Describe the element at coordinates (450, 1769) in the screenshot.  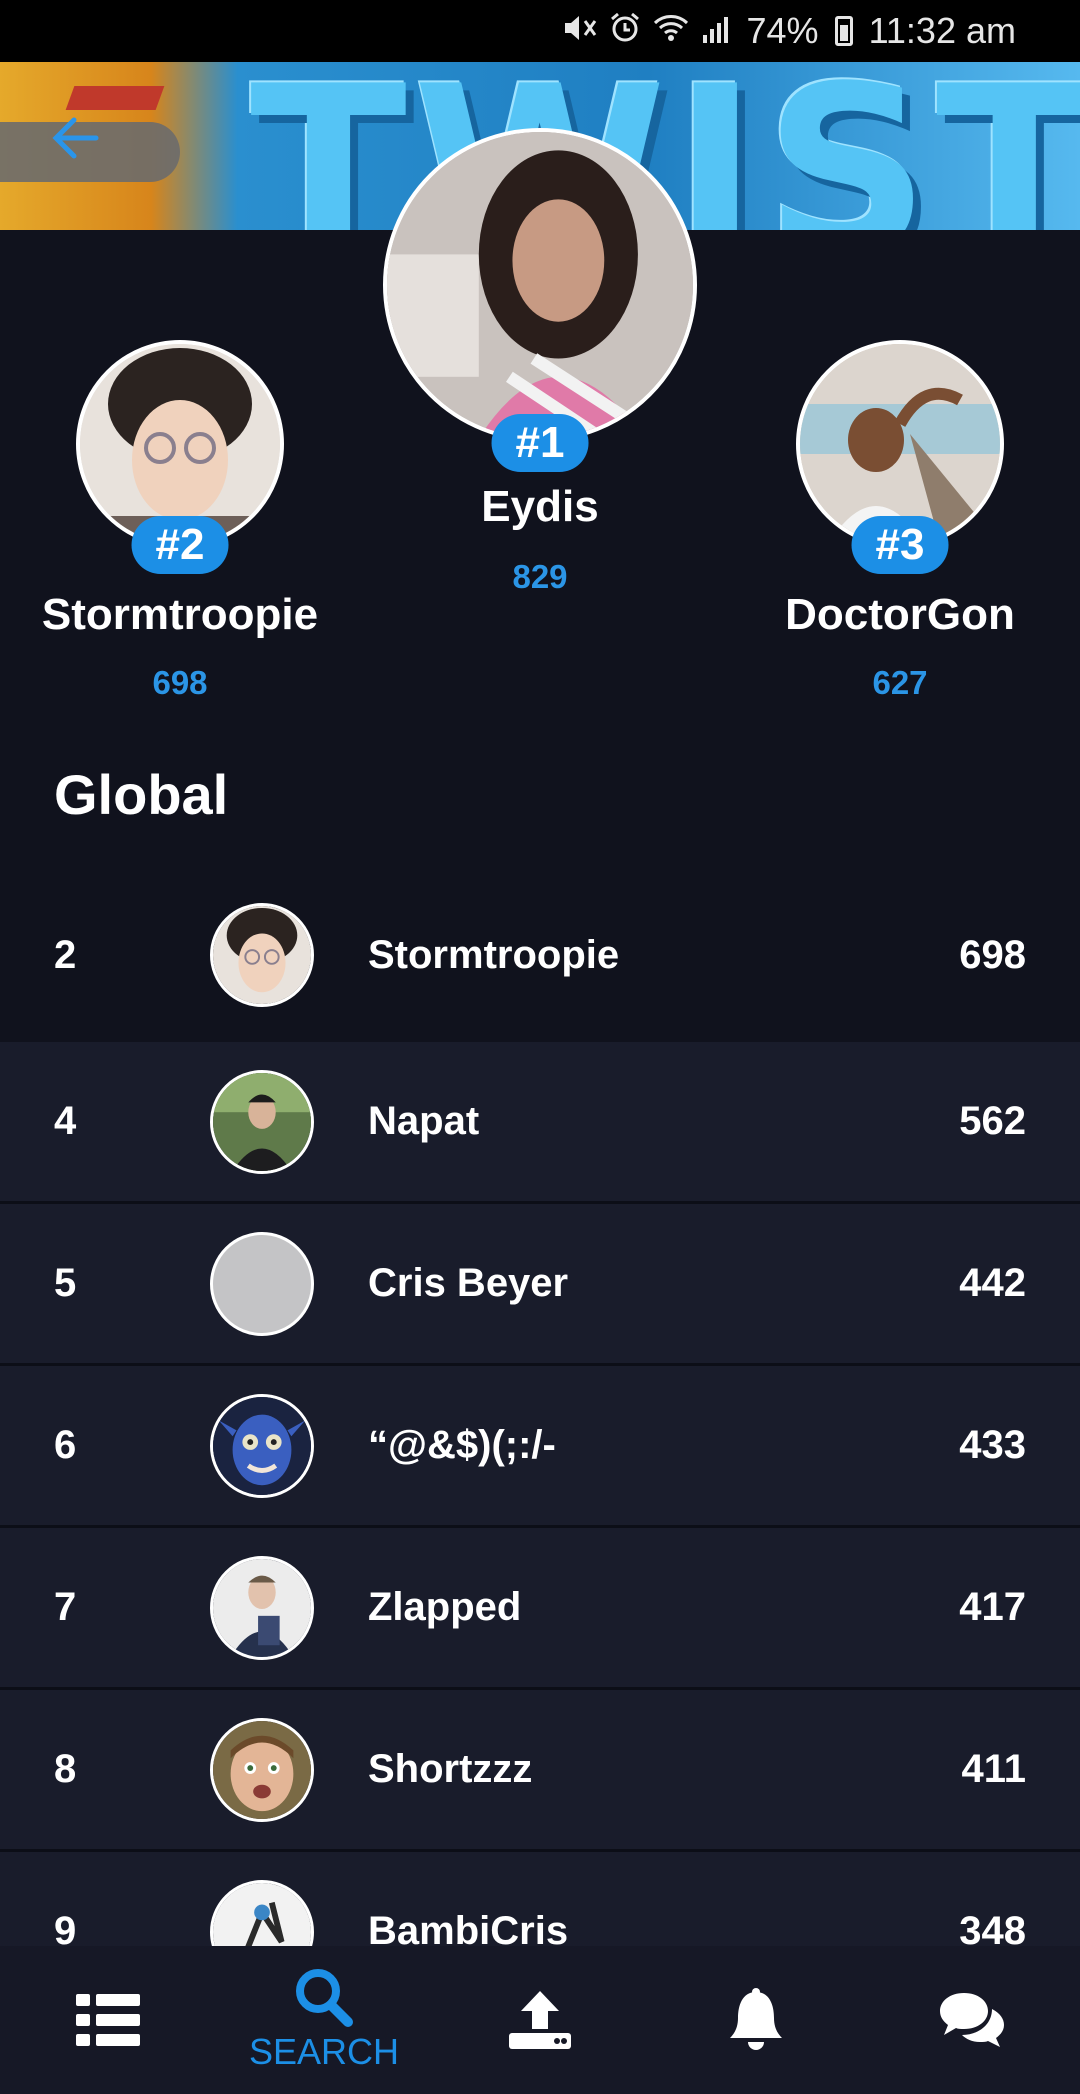
I see `player-name: Shortzzz` at that location.